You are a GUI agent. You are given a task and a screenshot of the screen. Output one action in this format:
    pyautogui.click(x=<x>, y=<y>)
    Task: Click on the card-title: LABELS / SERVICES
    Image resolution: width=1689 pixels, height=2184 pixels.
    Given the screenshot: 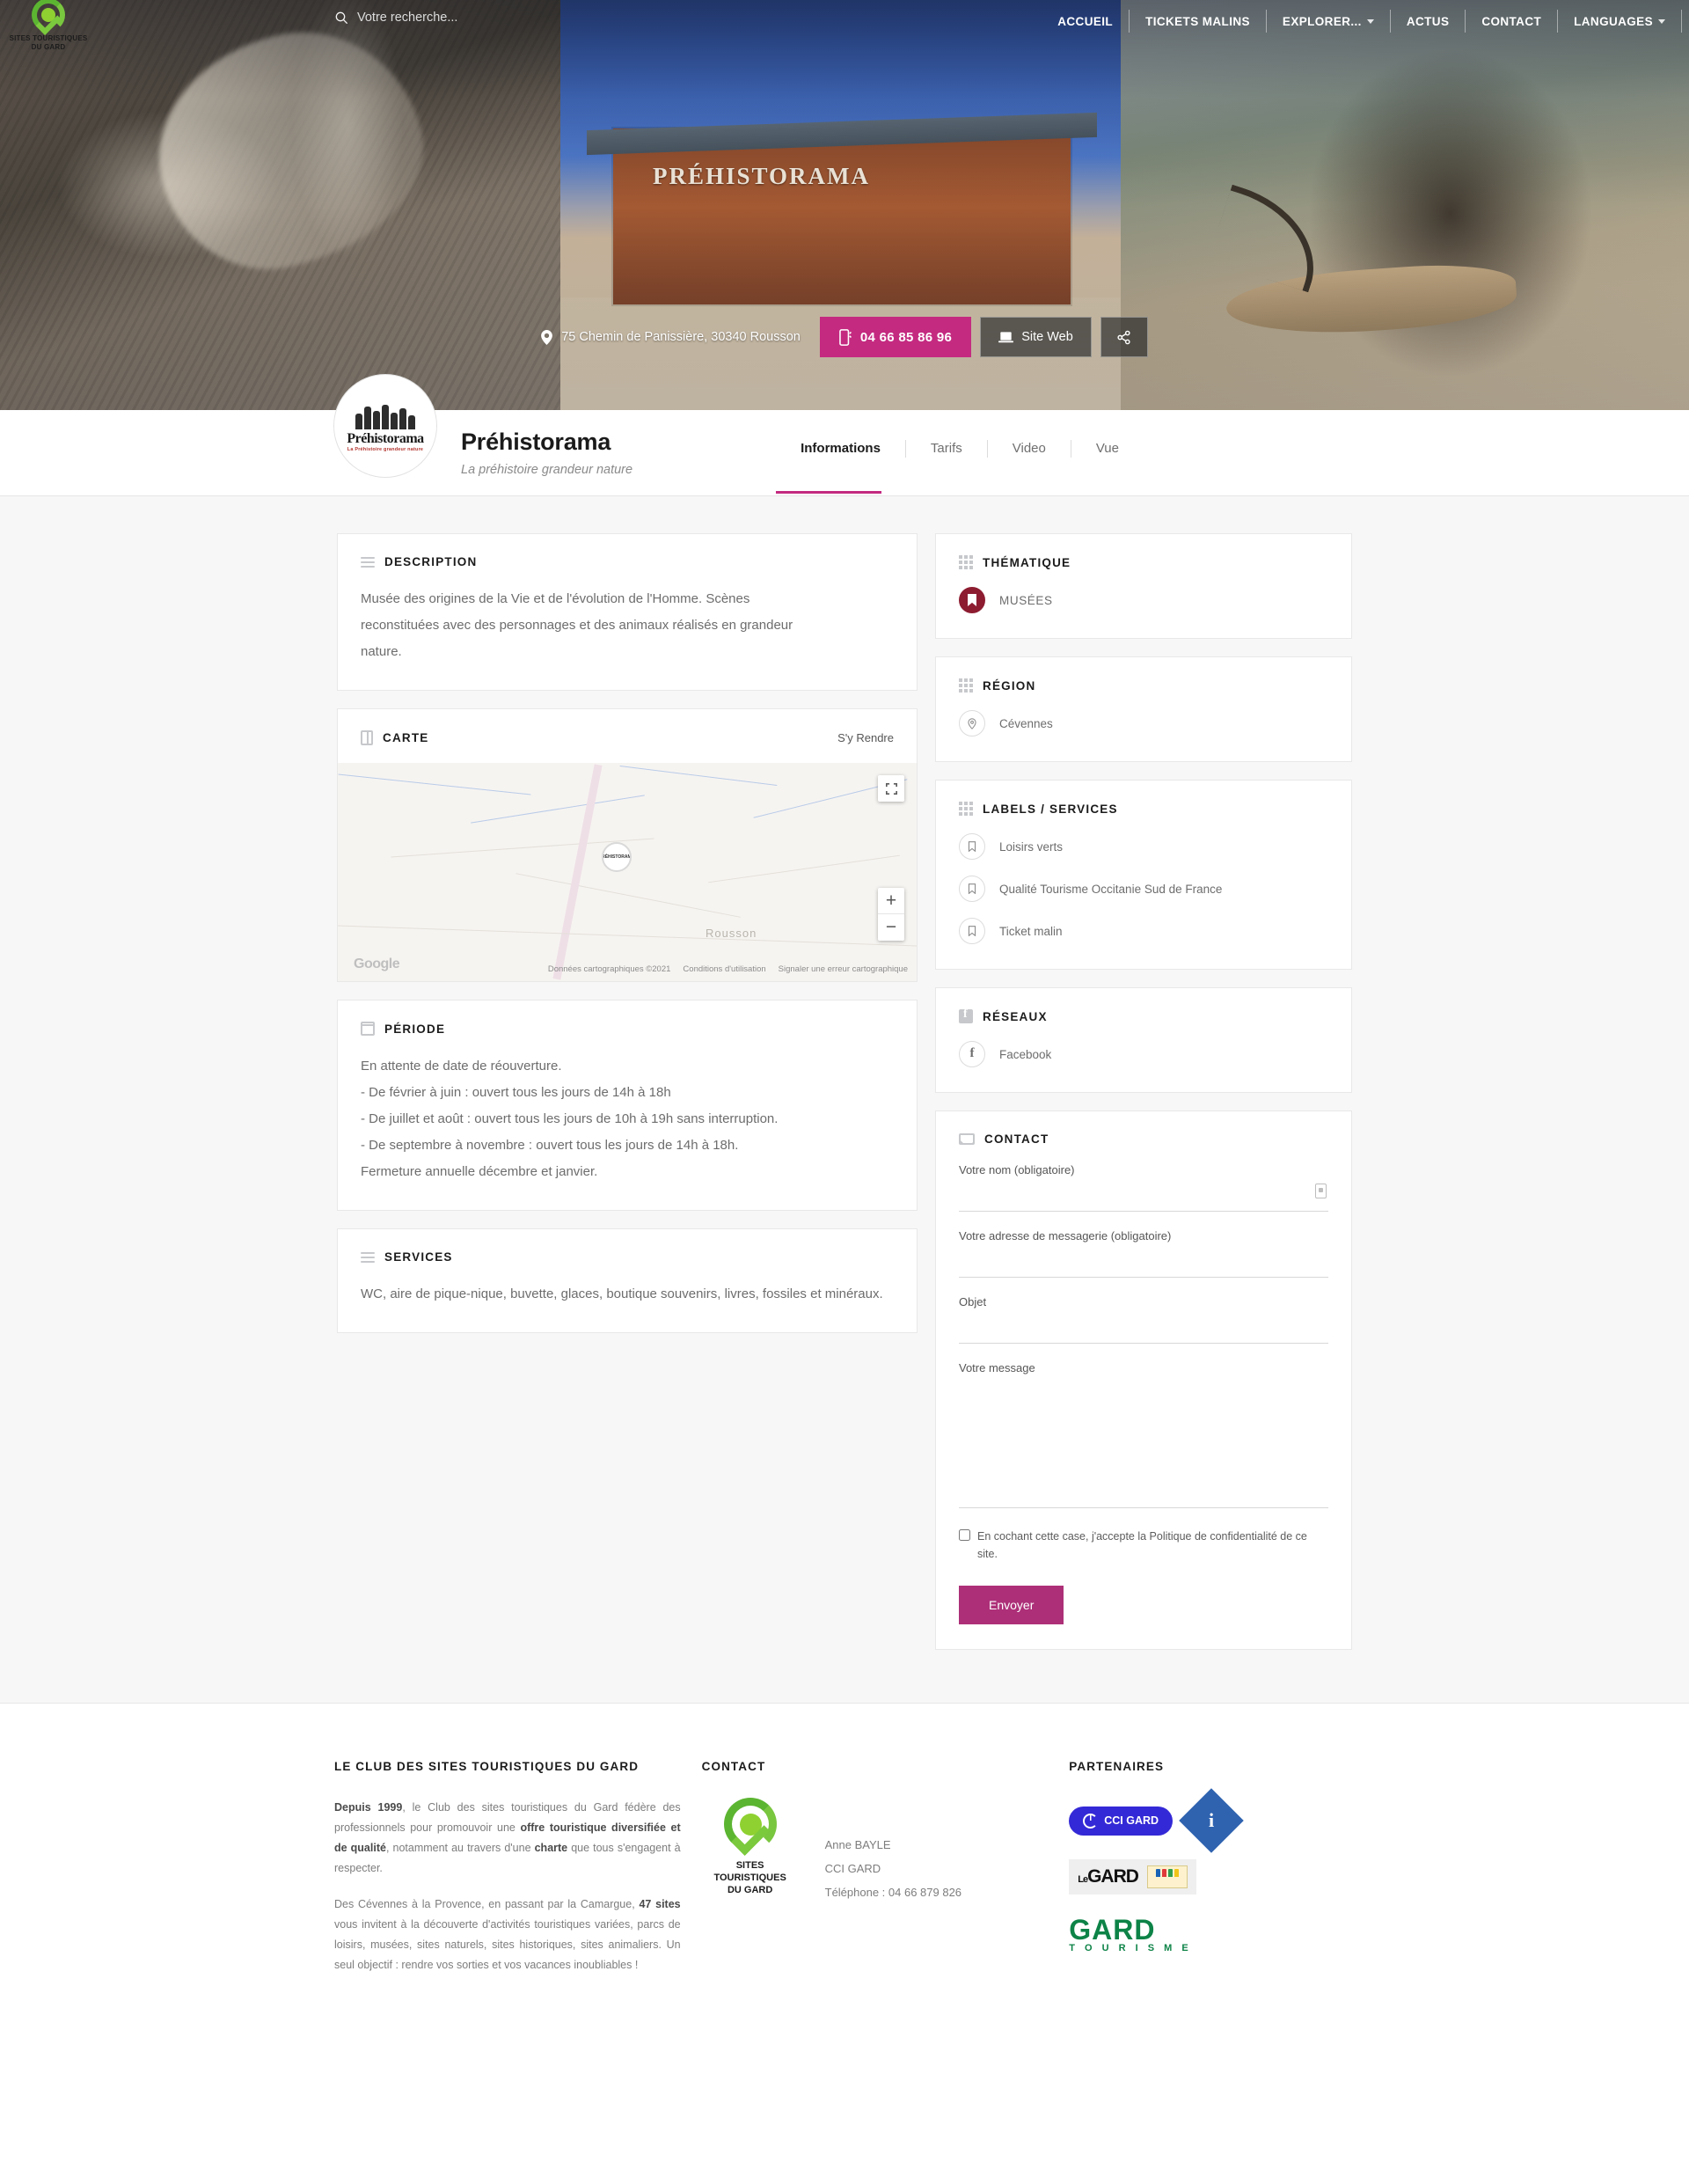 What is the action you would take?
    pyautogui.click(x=1050, y=809)
    